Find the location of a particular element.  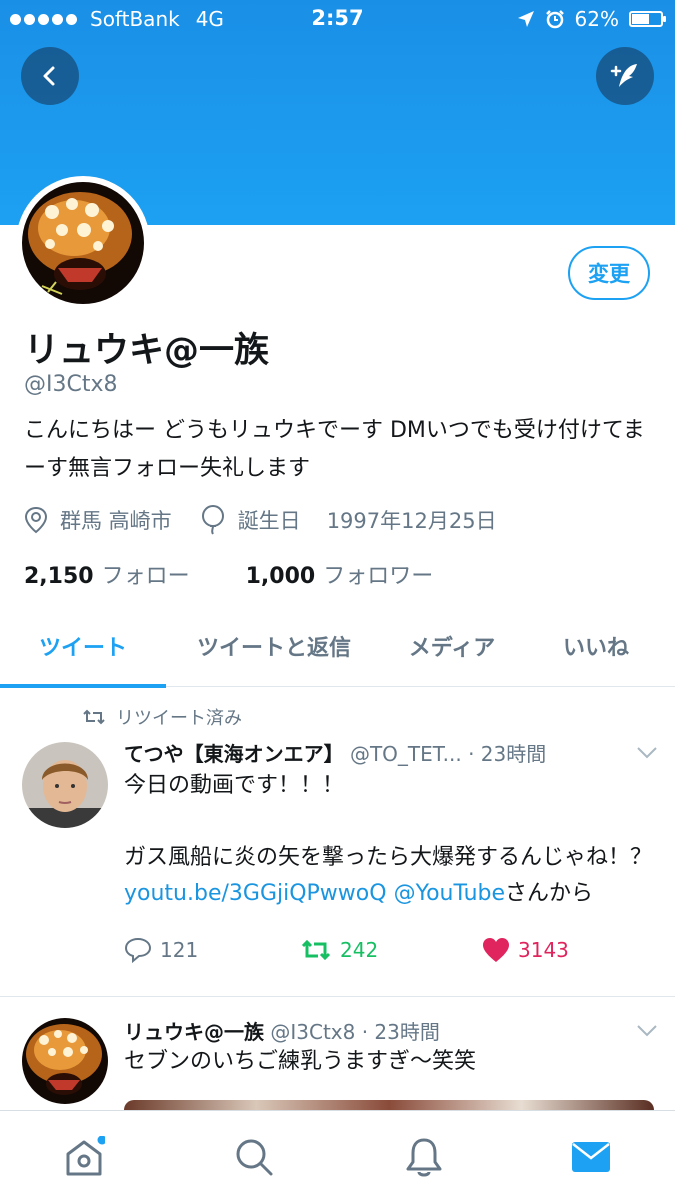

bottom-tab-bar is located at coordinates (337, 1155).